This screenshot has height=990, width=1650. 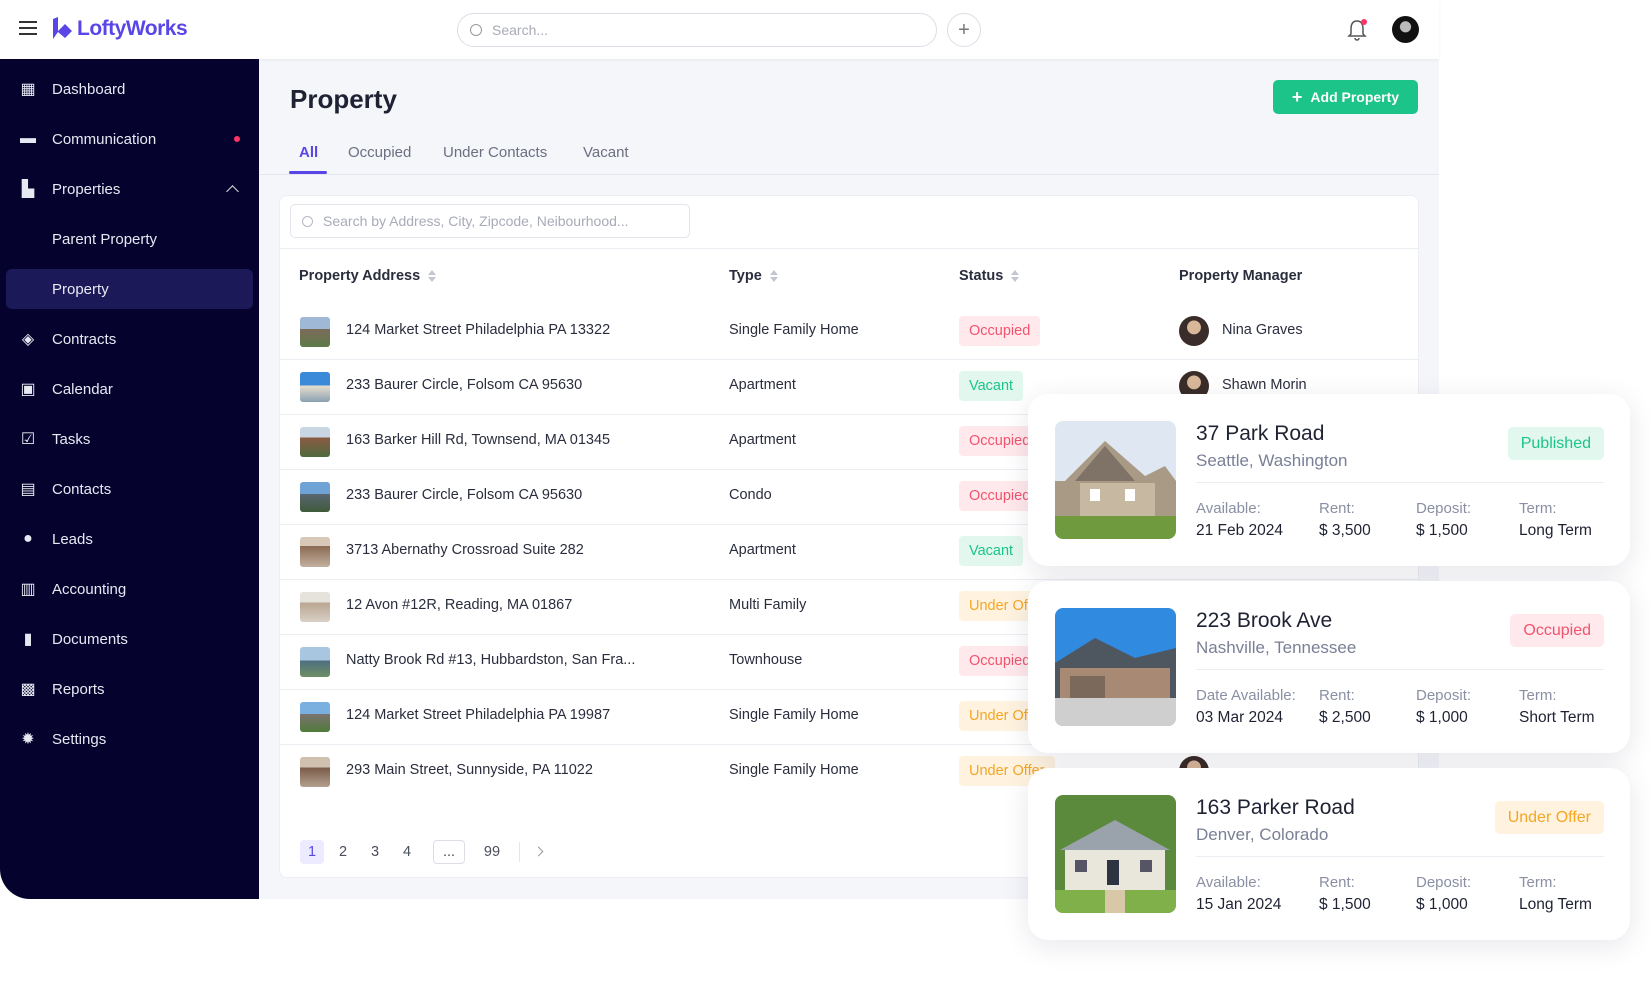 I want to click on column-header-manager: Property Manager, so click(x=1241, y=276).